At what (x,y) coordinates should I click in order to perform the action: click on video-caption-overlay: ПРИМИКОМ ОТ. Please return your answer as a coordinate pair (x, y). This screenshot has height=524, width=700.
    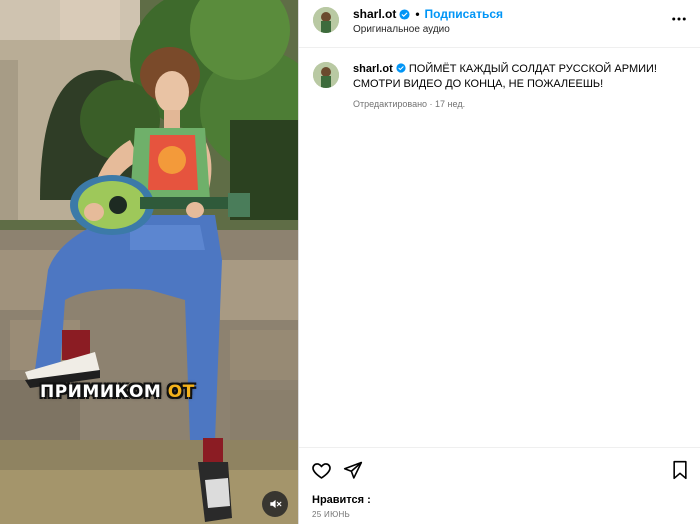
    Looking at the image, I should click on (117, 392).